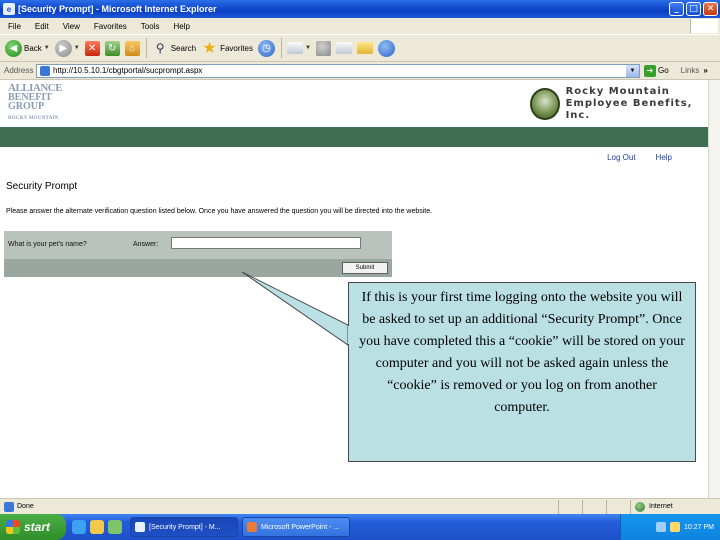 Image resolution: width=720 pixels, height=540 pixels. Describe the element at coordinates (115, 527) in the screenshot. I see `desktop-quicklaunch-icon` at that location.